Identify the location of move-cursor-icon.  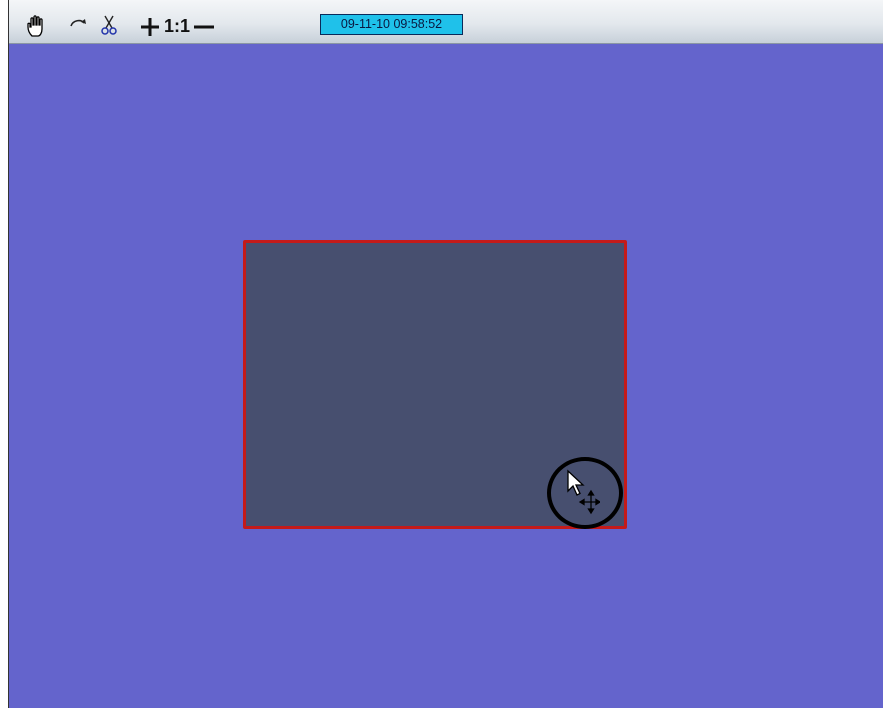
(583, 492).